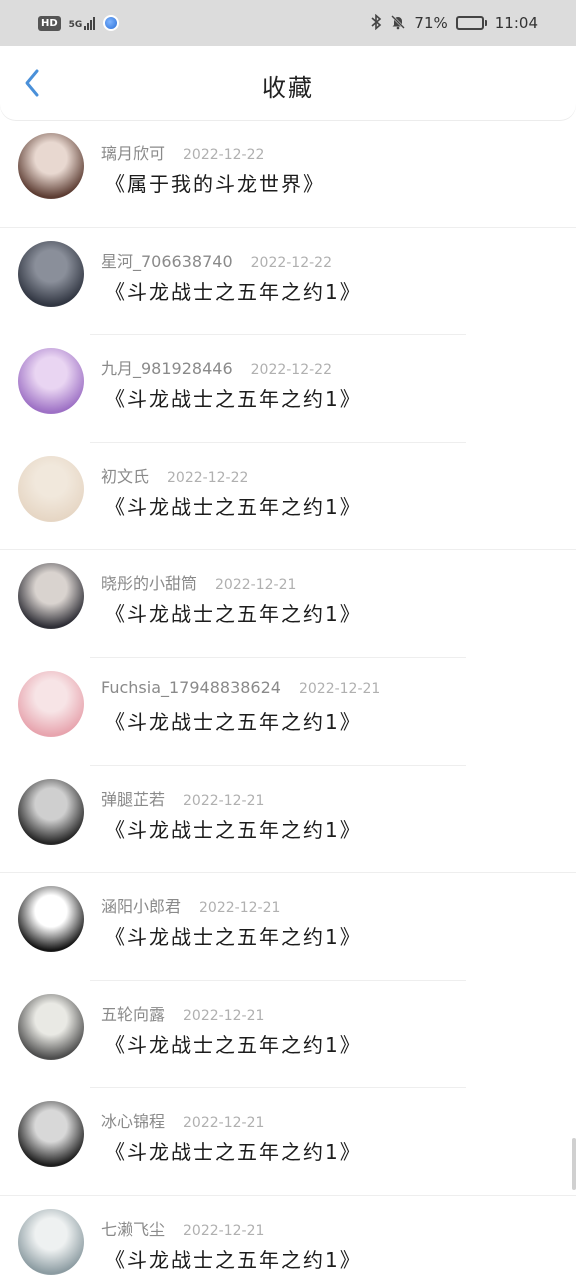 The image size is (576, 1280). I want to click on signal-icon: 5G, so click(82, 23).